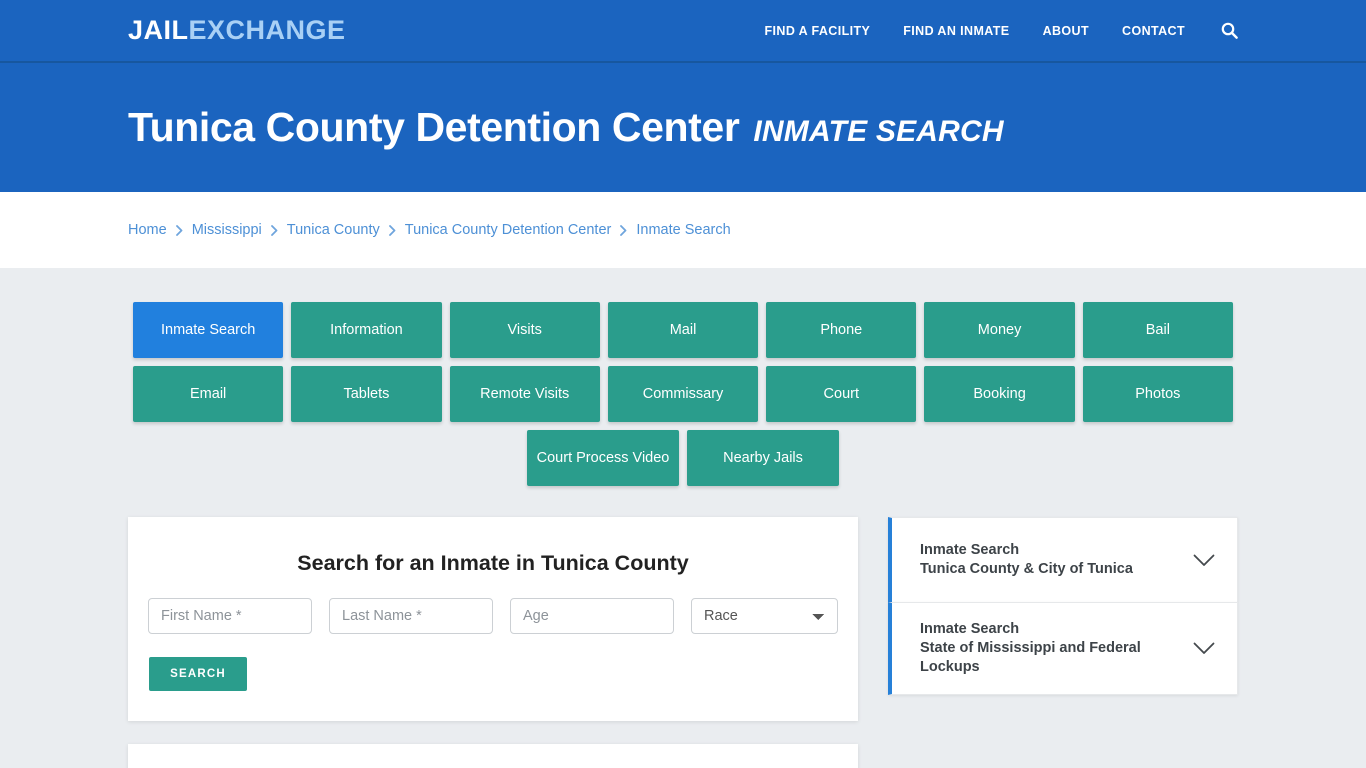  I want to click on tab-phone: Phone, so click(841, 330).